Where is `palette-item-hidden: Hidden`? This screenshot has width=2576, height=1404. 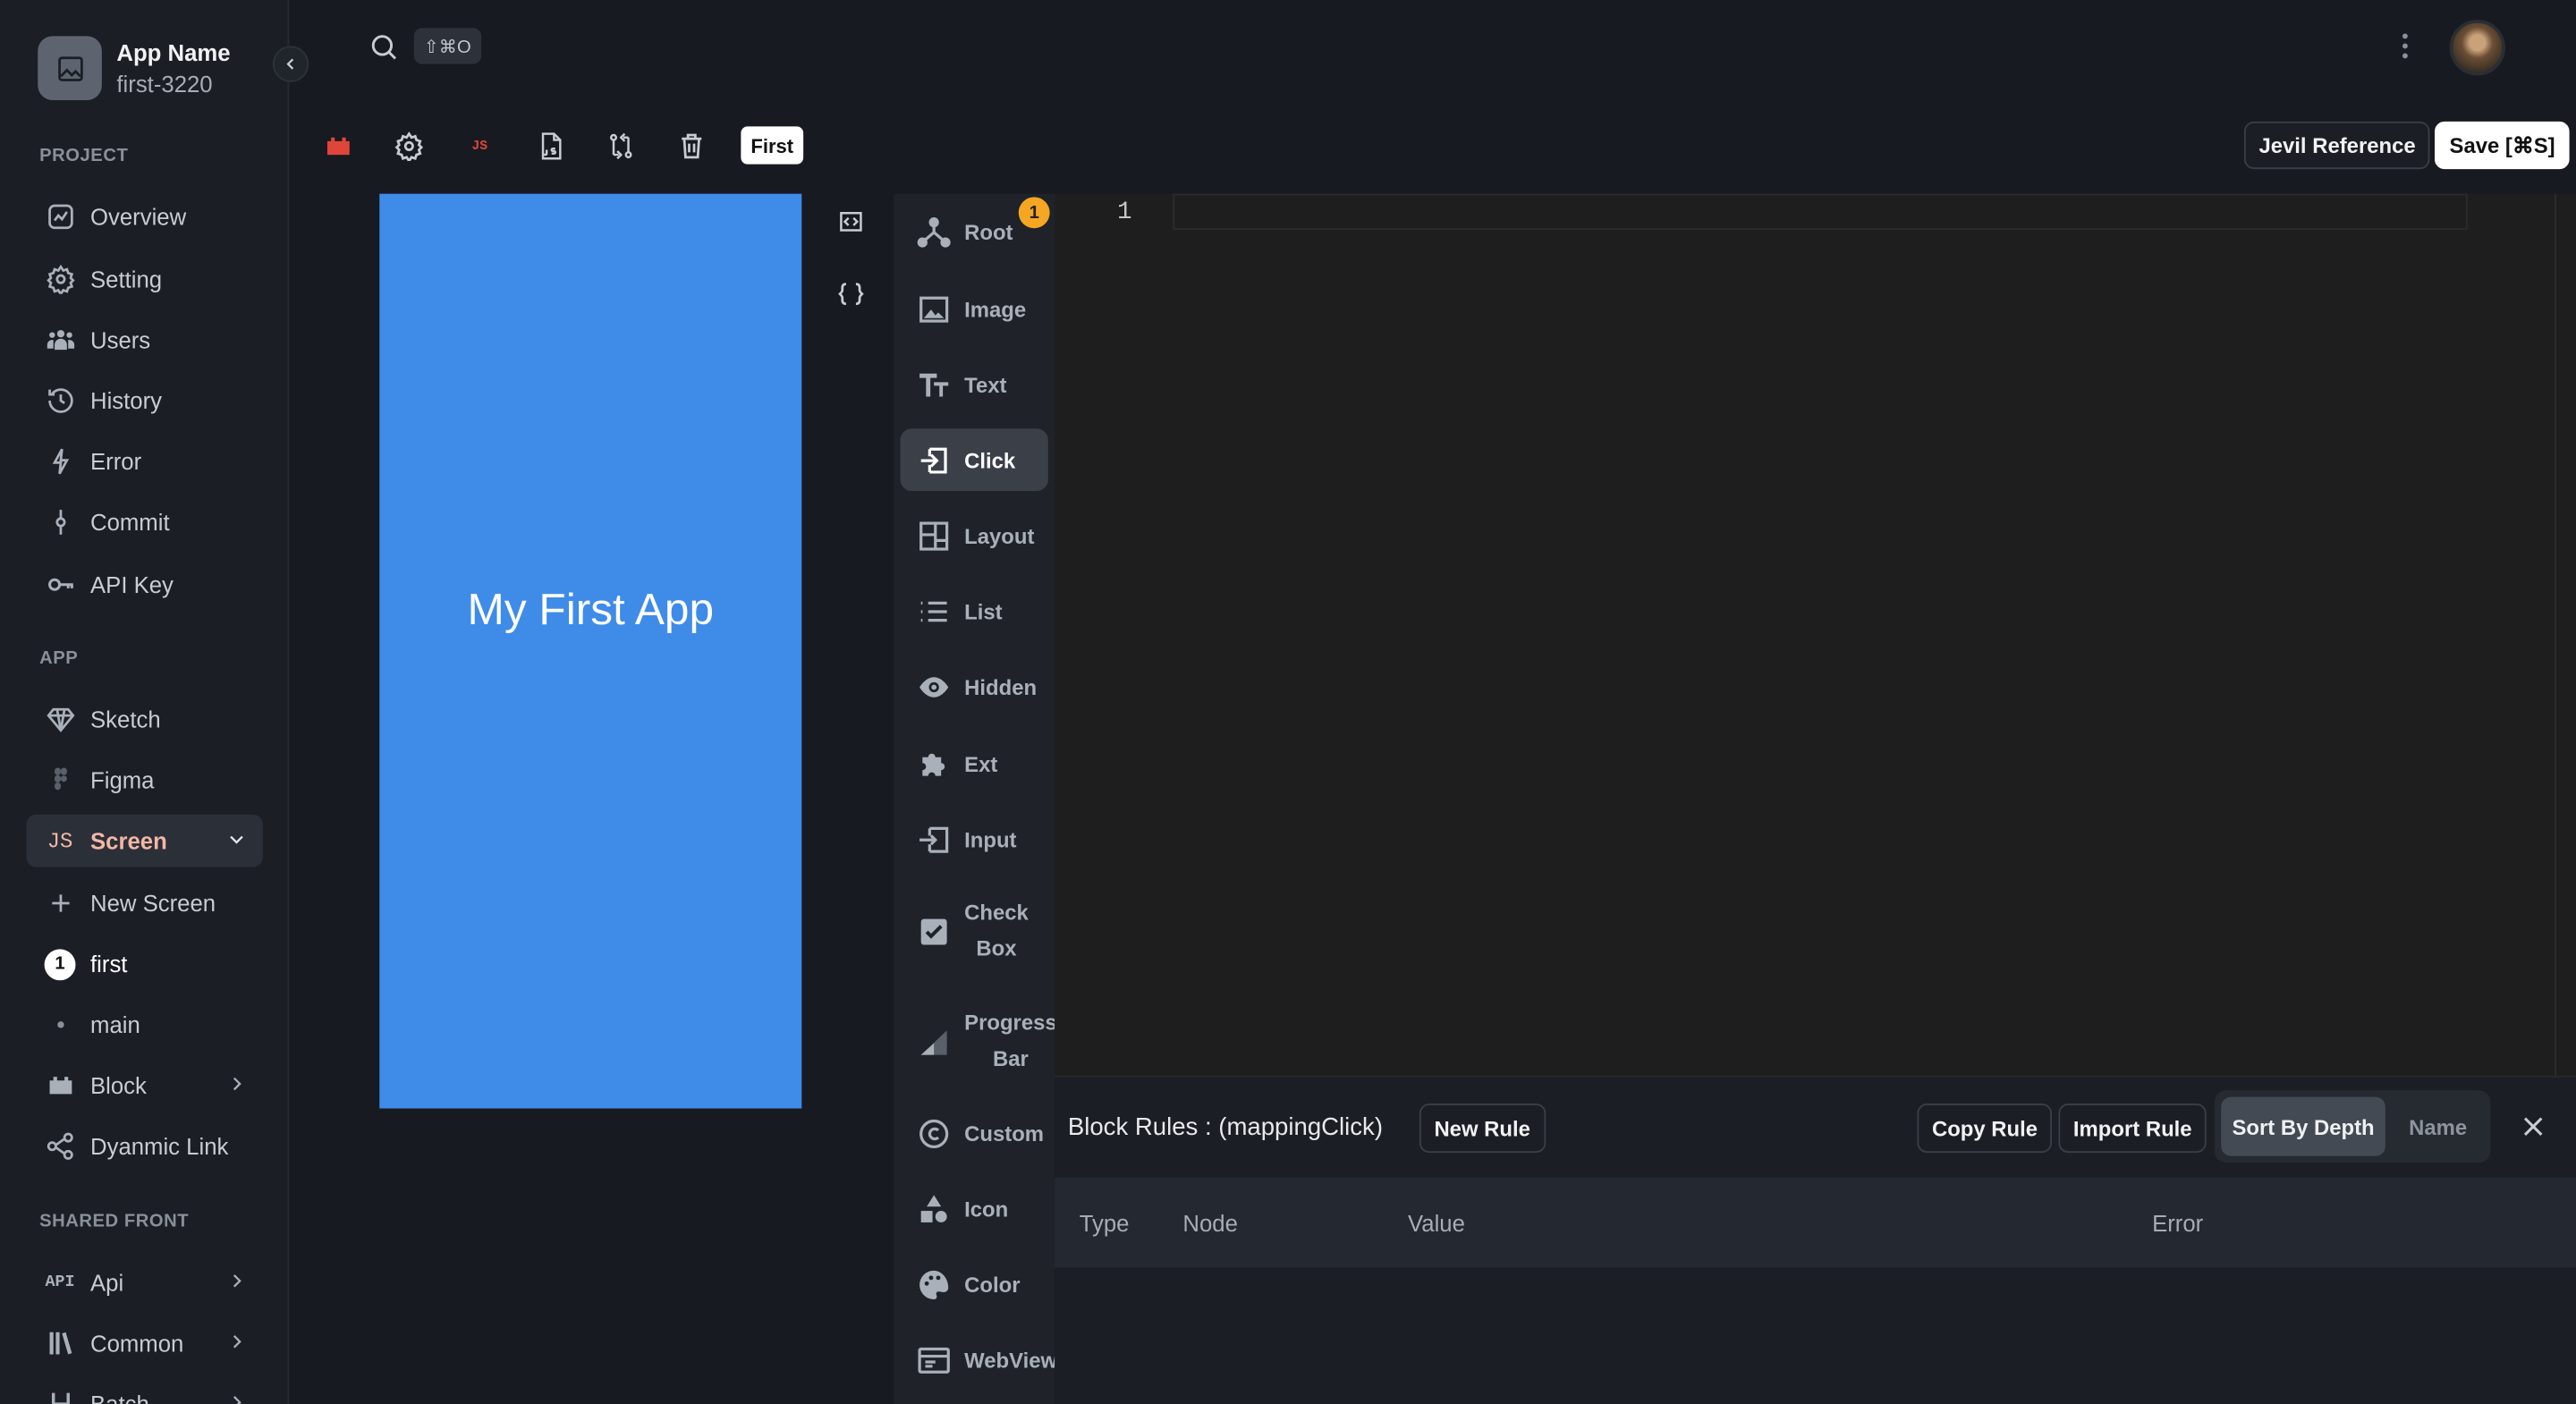 palette-item-hidden: Hidden is located at coordinates (974, 687).